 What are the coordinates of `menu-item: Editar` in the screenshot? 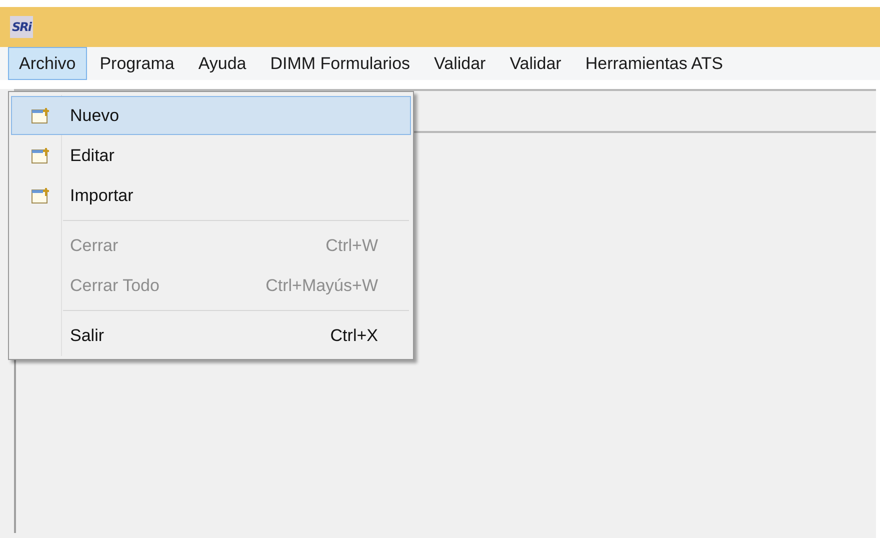 It's located at (211, 155).